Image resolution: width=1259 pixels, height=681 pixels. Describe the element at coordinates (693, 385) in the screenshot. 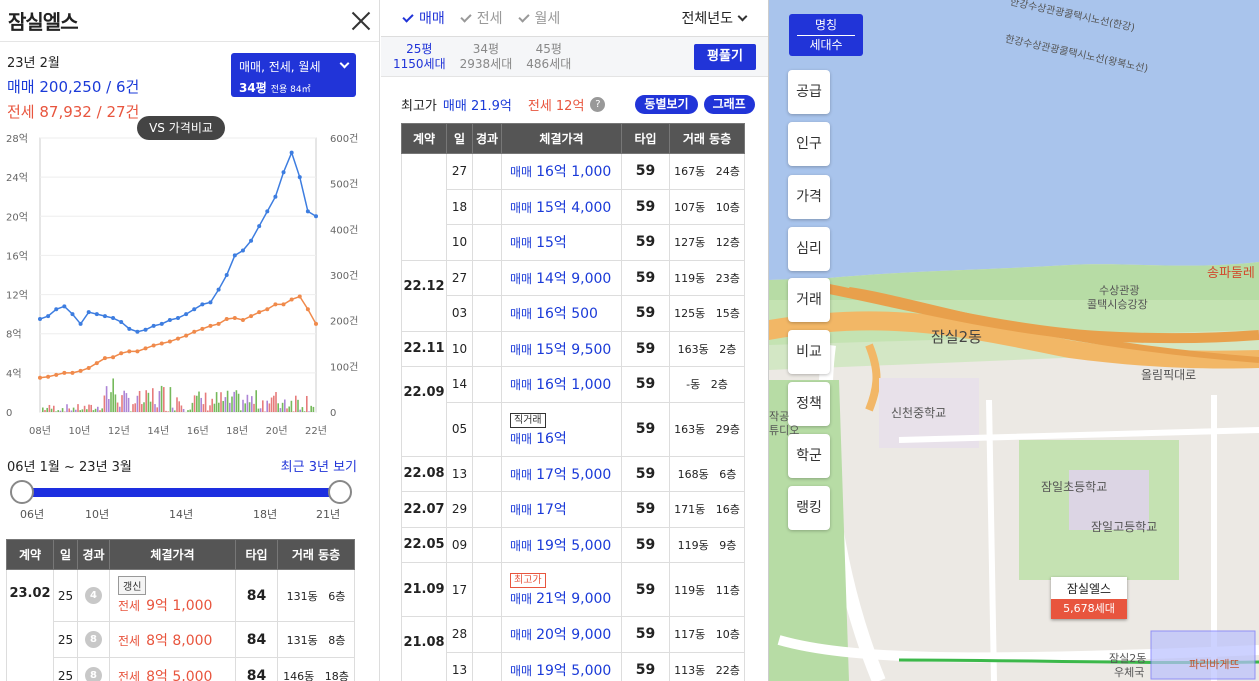

I see `dong: -동` at that location.